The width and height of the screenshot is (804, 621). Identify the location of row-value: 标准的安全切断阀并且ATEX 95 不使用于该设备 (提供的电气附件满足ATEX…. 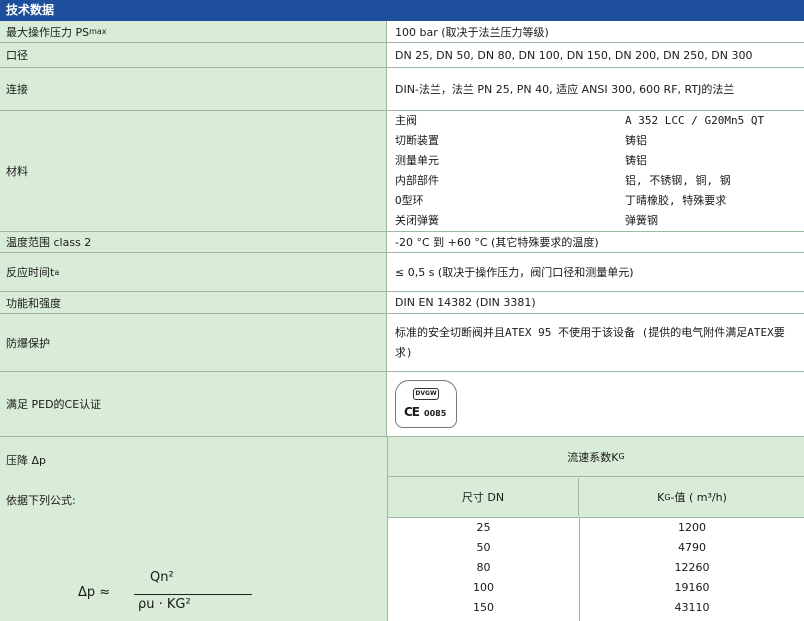
(596, 342).